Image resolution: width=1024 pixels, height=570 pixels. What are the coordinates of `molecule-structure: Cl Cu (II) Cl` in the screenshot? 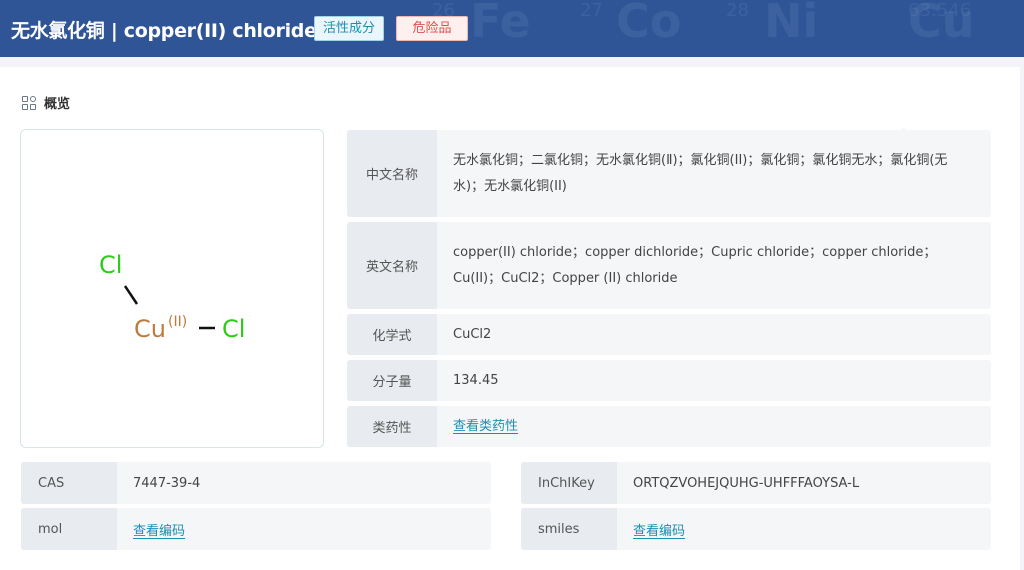 It's located at (172, 297).